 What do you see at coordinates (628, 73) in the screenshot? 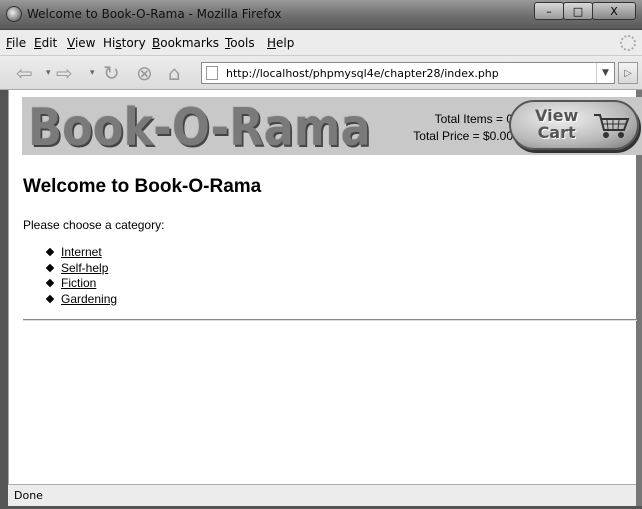
I see `go-button: ▷` at bounding box center [628, 73].